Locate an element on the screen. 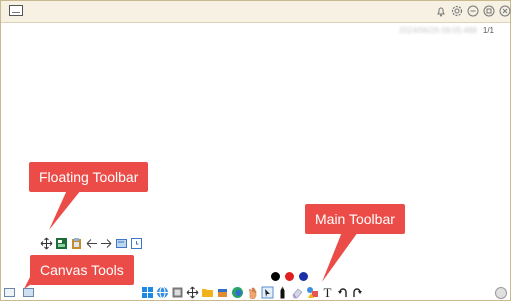  maximize-icon is located at coordinates (489, 11).